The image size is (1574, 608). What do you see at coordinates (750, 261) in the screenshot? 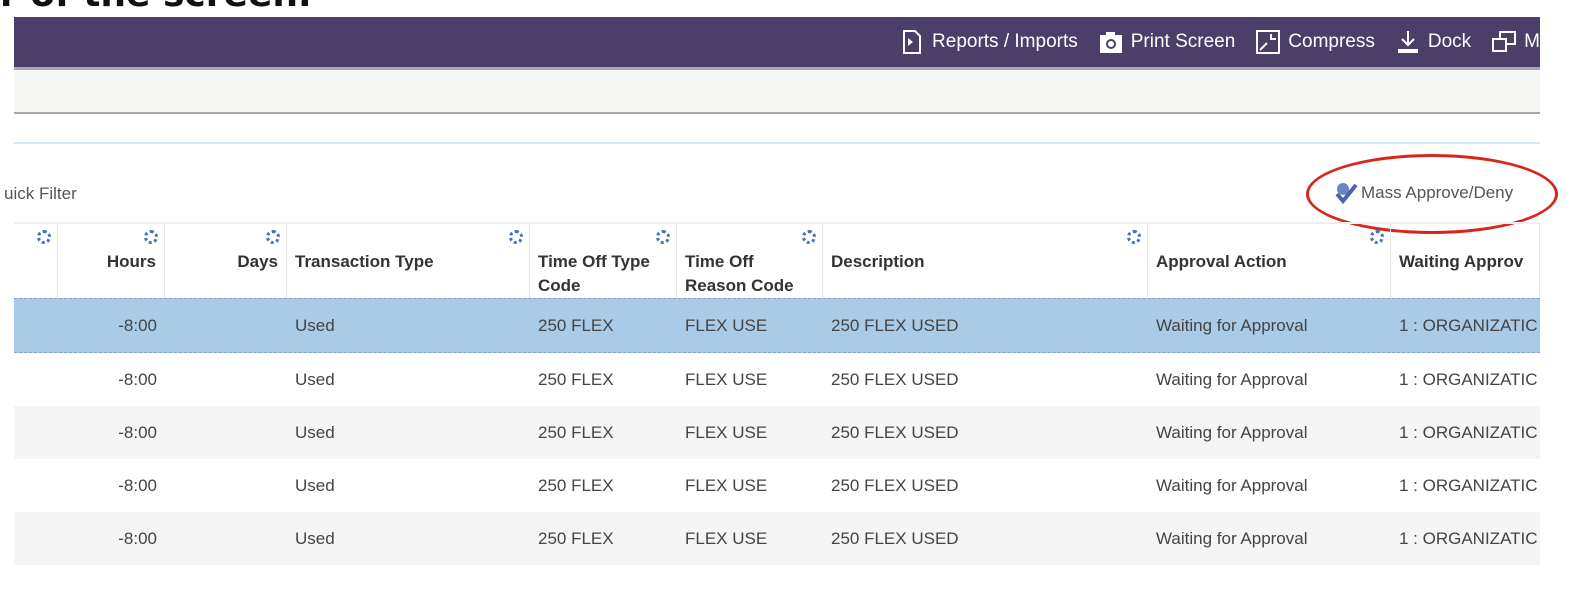
I see `column-header: Time Off Reason Code` at bounding box center [750, 261].